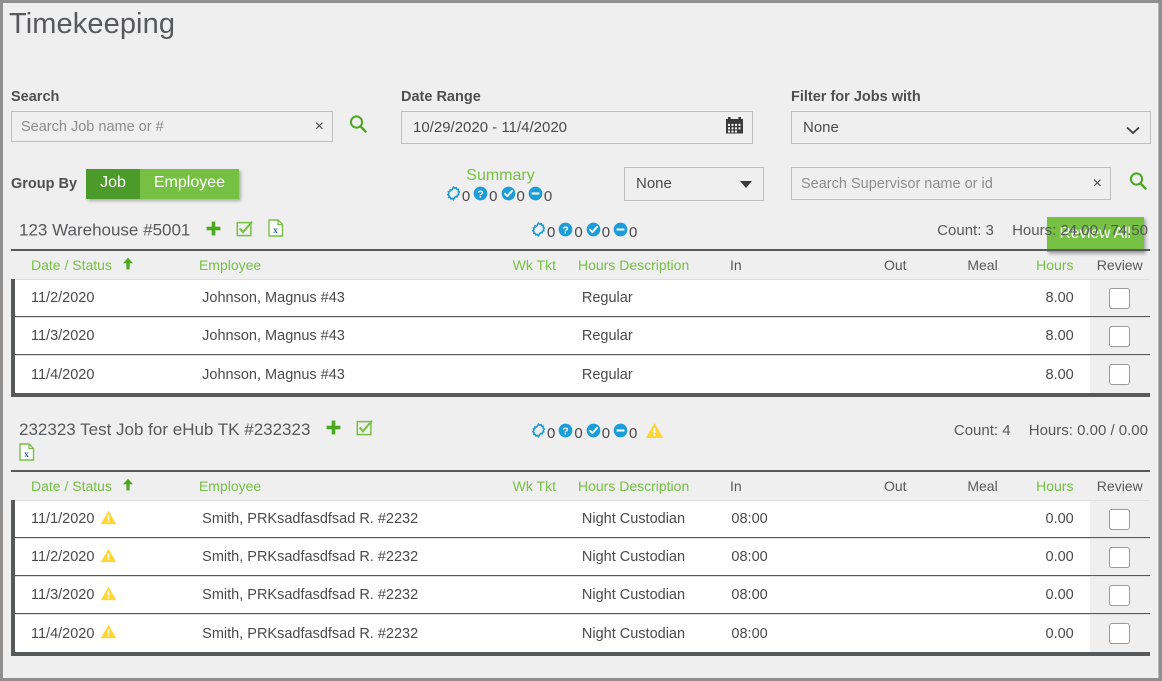 The height and width of the screenshot is (681, 1162). I want to click on job-group-count-0: 0, so click(551, 433).